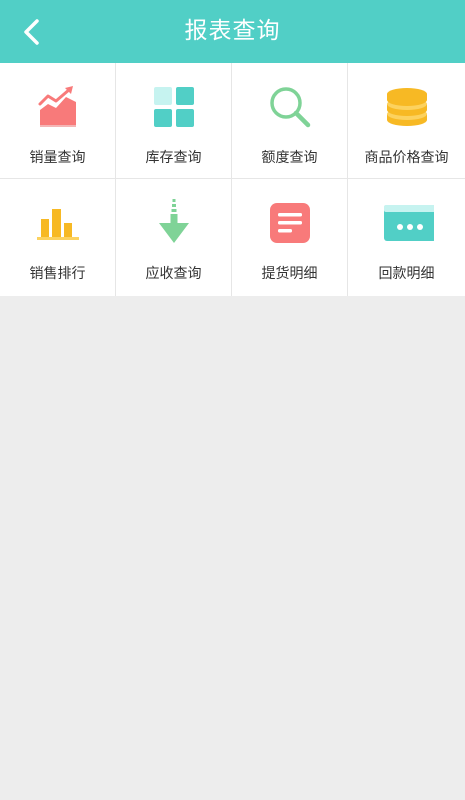 The height and width of the screenshot is (800, 465). Describe the element at coordinates (406, 107) in the screenshot. I see `coin-stack-icon` at that location.